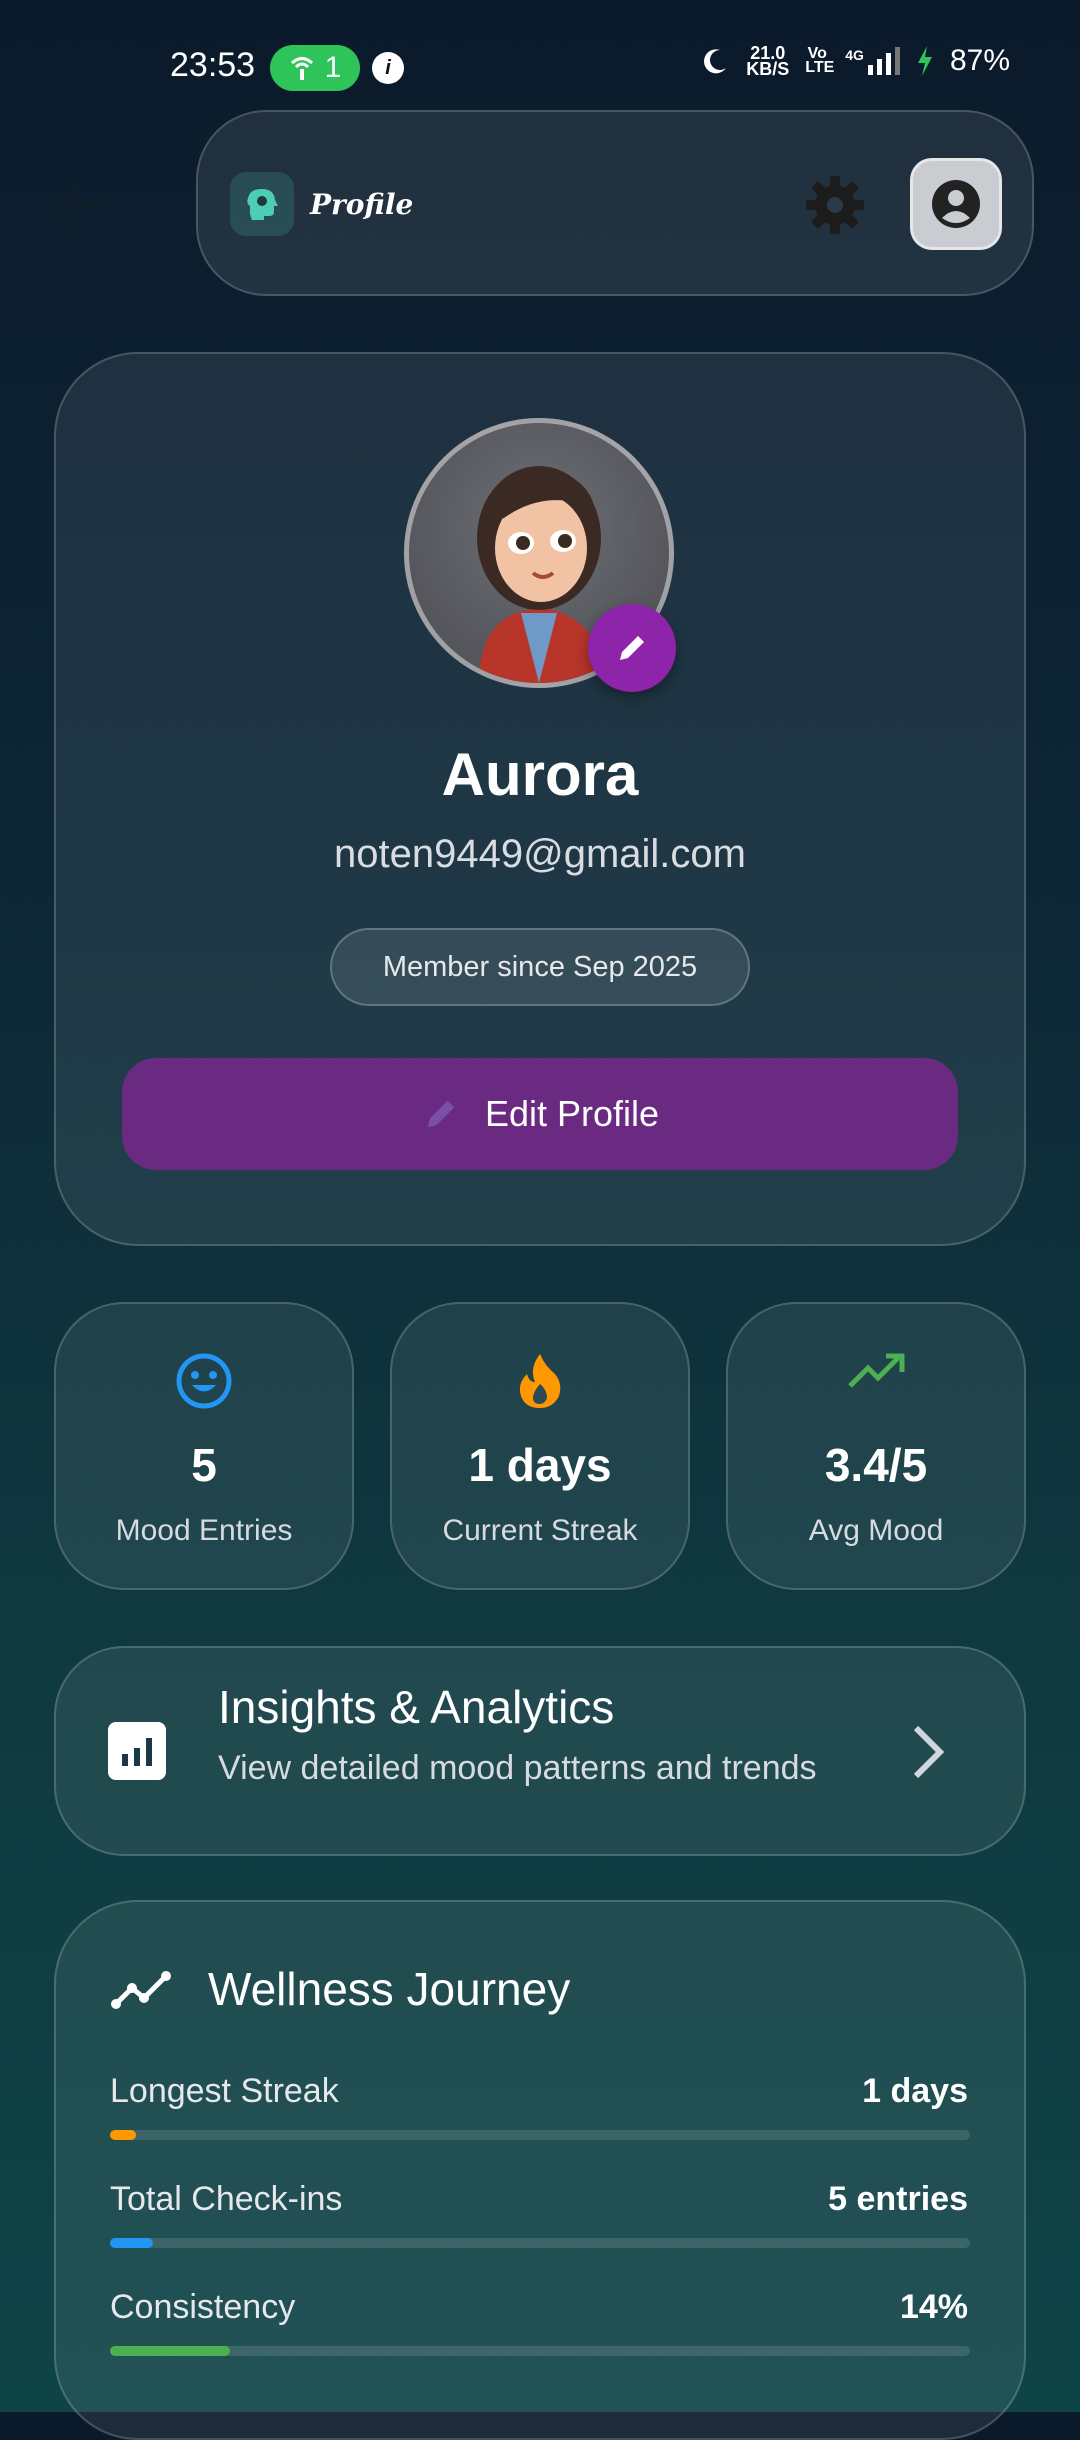 Image resolution: width=1080 pixels, height=2440 pixels. I want to click on edit-profile-button: Edit Profile, so click(540, 1114).